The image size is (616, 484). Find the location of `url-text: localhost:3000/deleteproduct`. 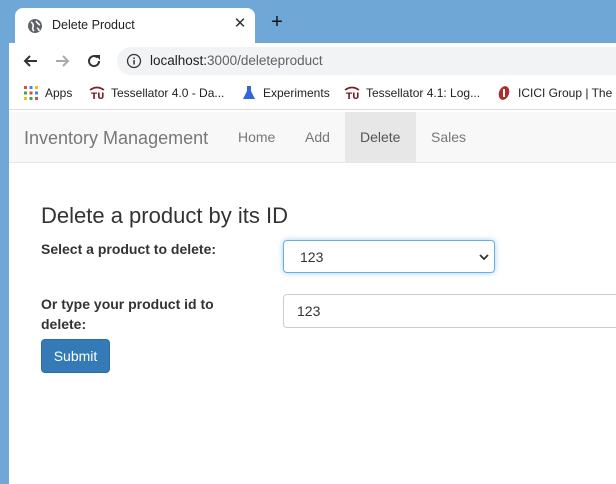

url-text: localhost:3000/deleteproduct is located at coordinates (236, 60).